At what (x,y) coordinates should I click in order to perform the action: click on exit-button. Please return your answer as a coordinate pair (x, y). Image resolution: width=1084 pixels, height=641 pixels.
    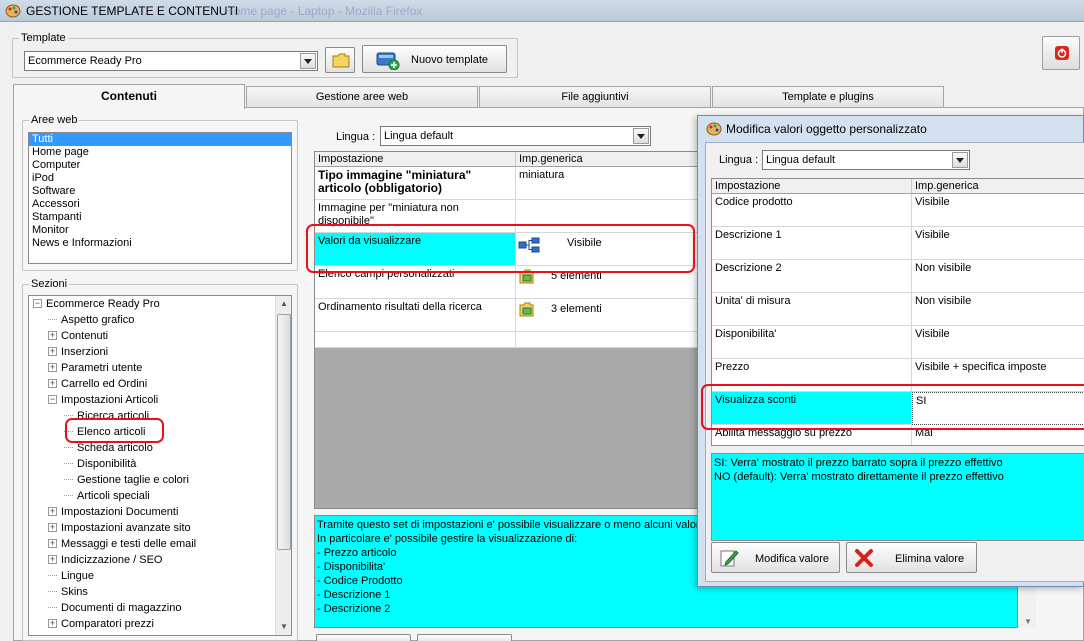
    Looking at the image, I should click on (1061, 53).